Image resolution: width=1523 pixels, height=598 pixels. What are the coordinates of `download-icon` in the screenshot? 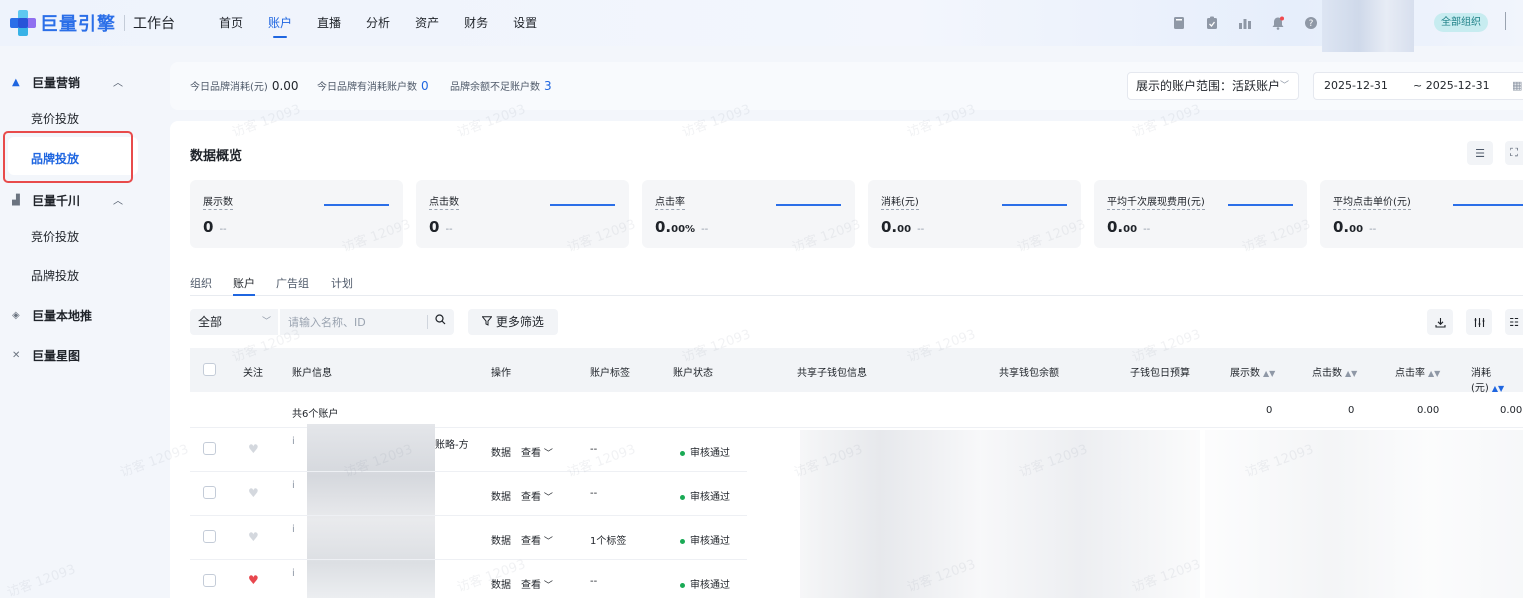 It's located at (1440, 322).